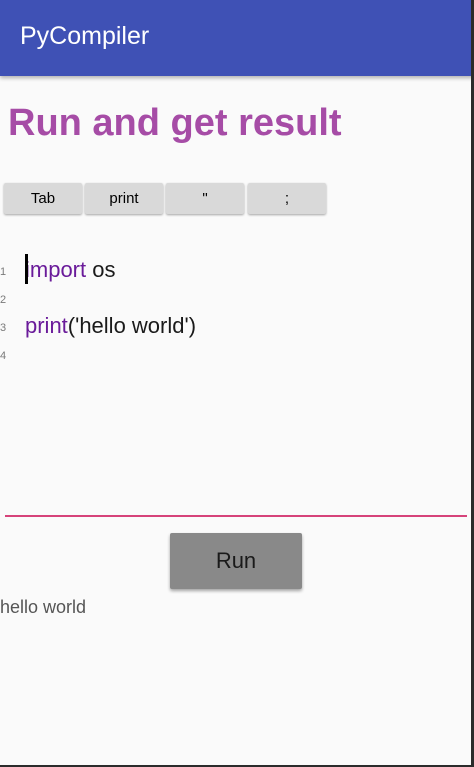 This screenshot has width=474, height=767. I want to click on line-number: 4, so click(3, 356).